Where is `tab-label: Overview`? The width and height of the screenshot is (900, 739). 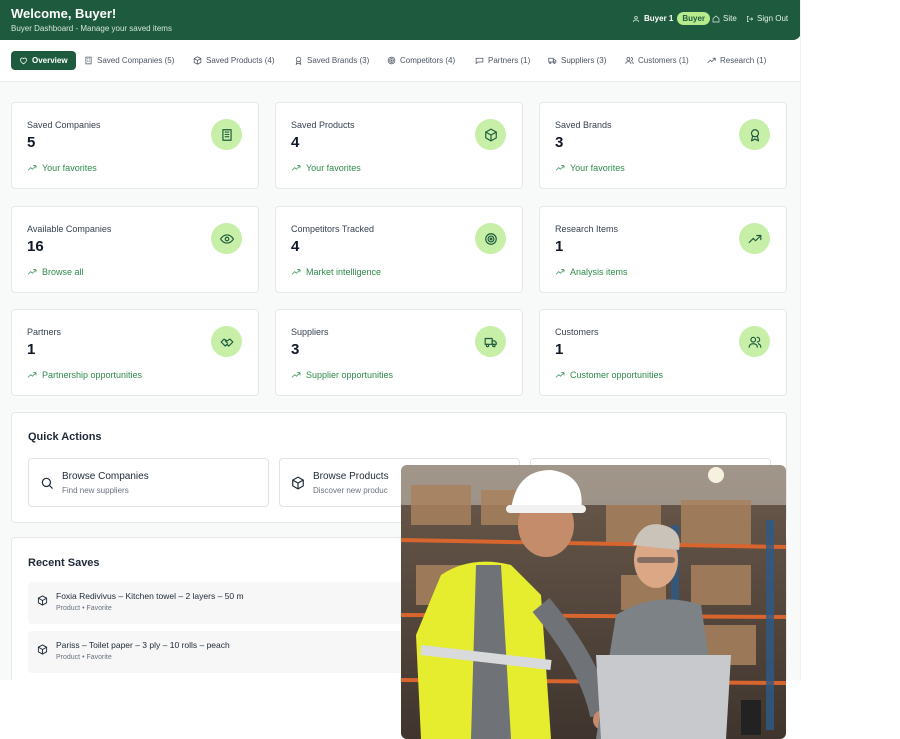 tab-label: Overview is located at coordinates (50, 60).